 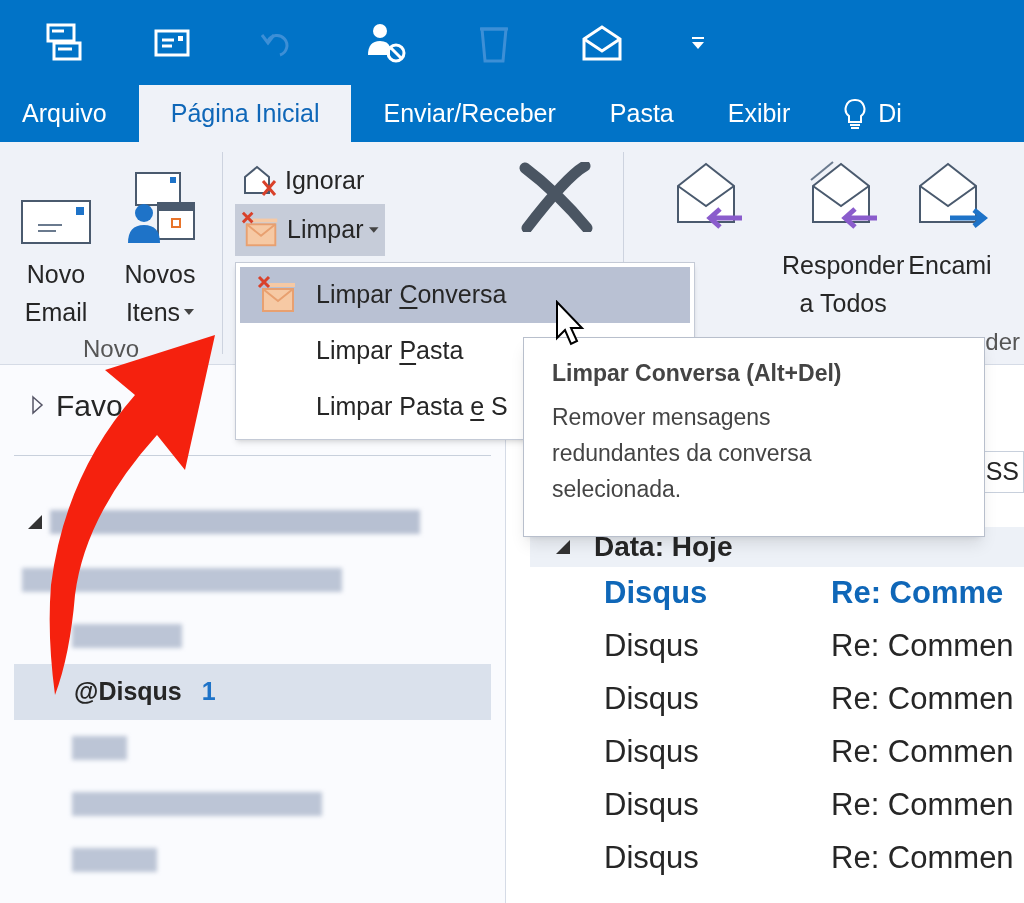 What do you see at coordinates (663, 547) in the screenshot?
I see `group-header: Data: Hoje` at bounding box center [663, 547].